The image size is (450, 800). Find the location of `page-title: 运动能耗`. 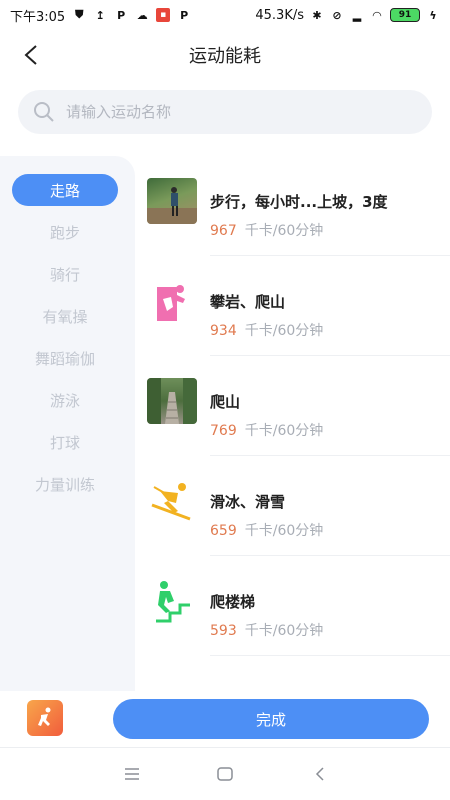

page-title: 运动能耗 is located at coordinates (225, 56).